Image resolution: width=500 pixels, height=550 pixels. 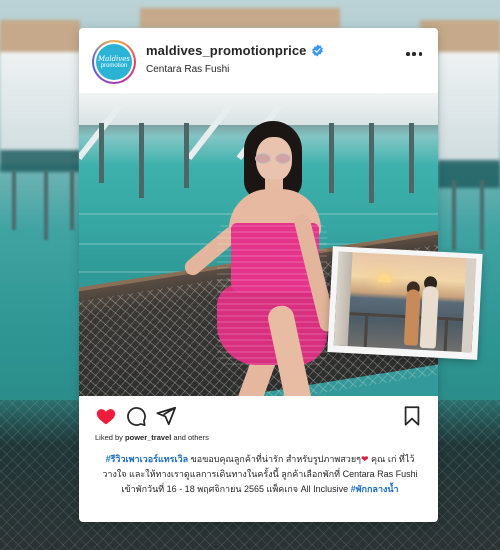 I want to click on liked-by-text: Liked by power_travel and others, so click(x=152, y=437).